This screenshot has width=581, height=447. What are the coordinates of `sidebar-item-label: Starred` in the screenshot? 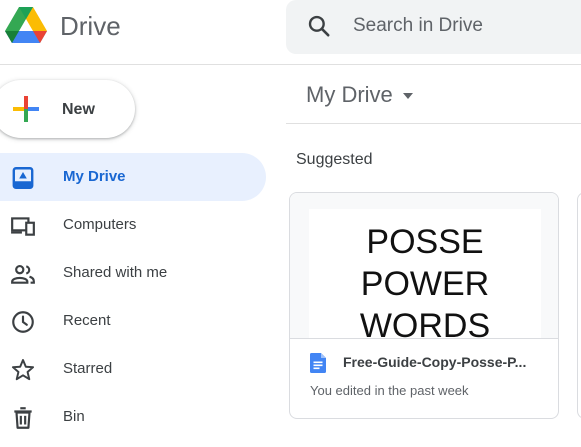 It's located at (88, 368).